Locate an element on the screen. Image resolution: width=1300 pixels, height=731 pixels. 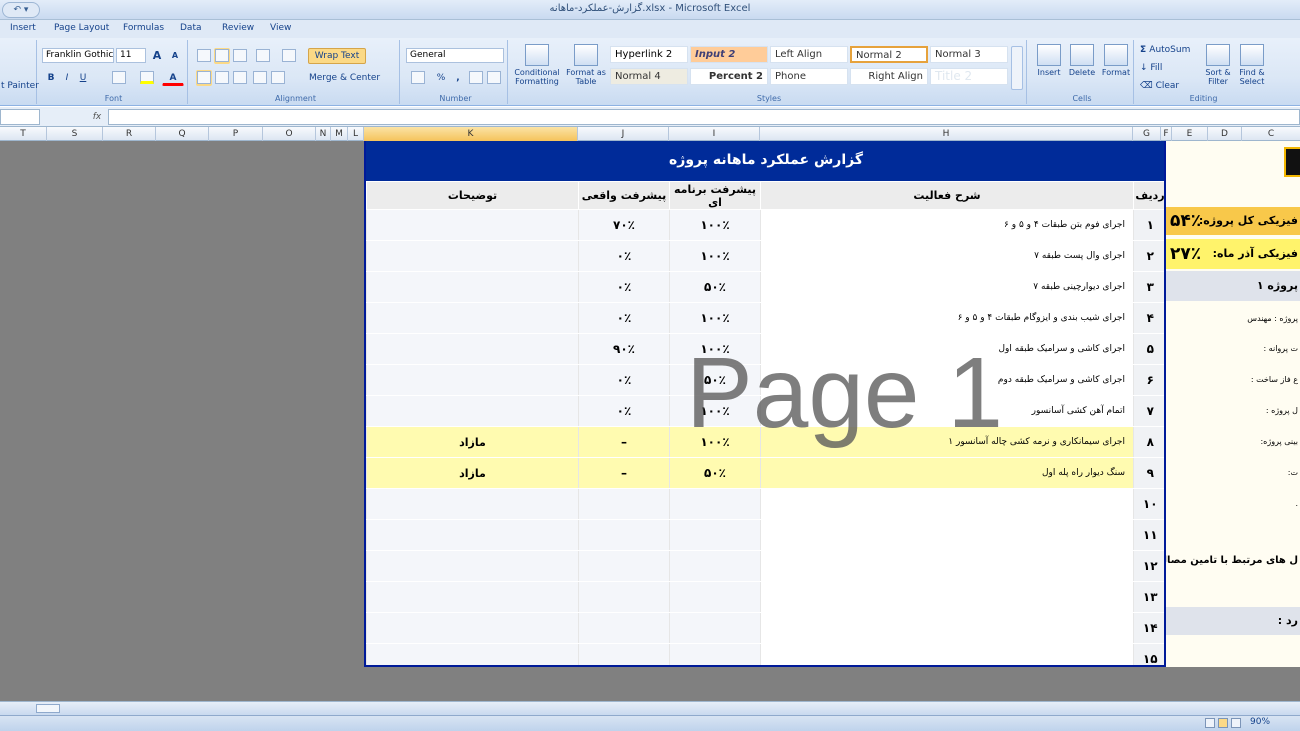
font-name-select: Franklin Gothic is located at coordinates (78, 55).